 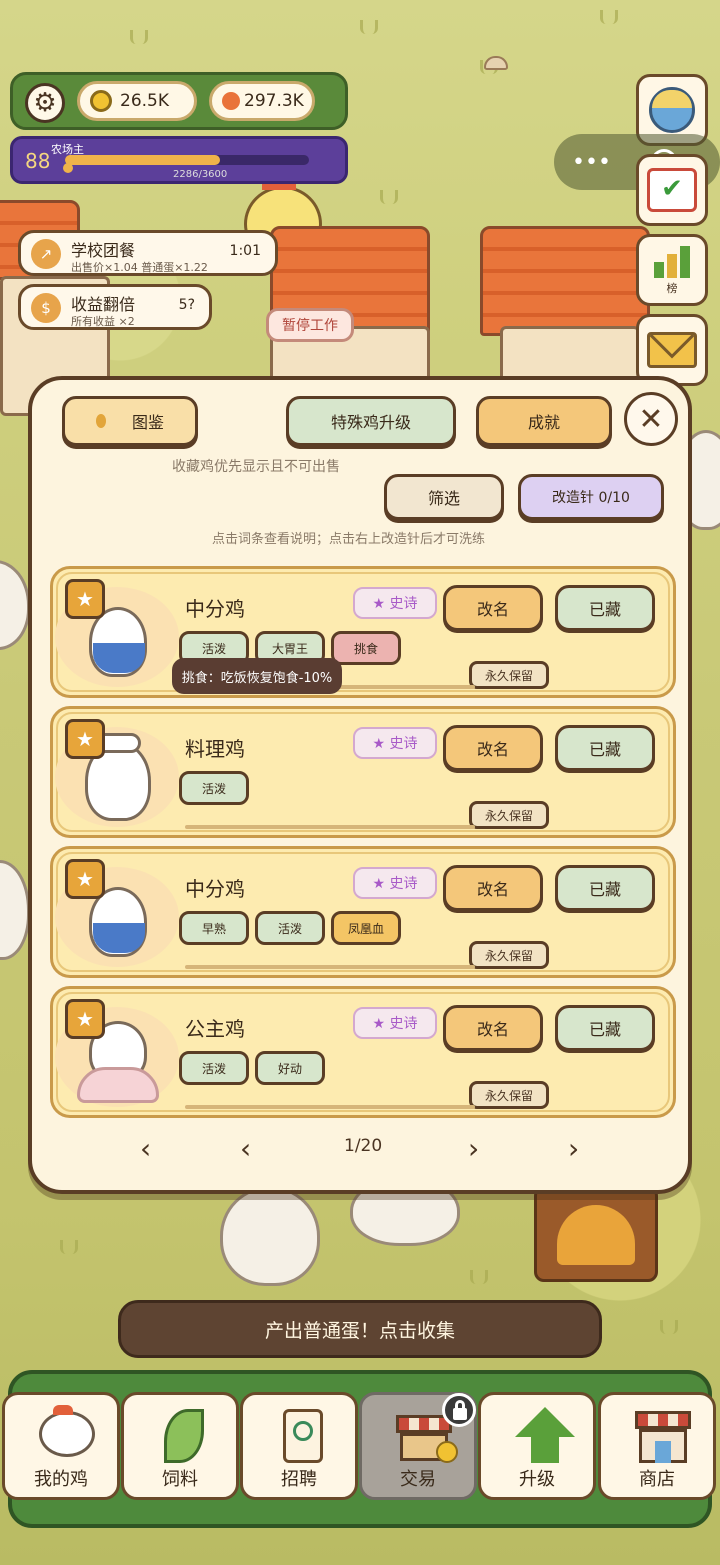 I want to click on nav-trade: 交易, so click(x=418, y=1446).